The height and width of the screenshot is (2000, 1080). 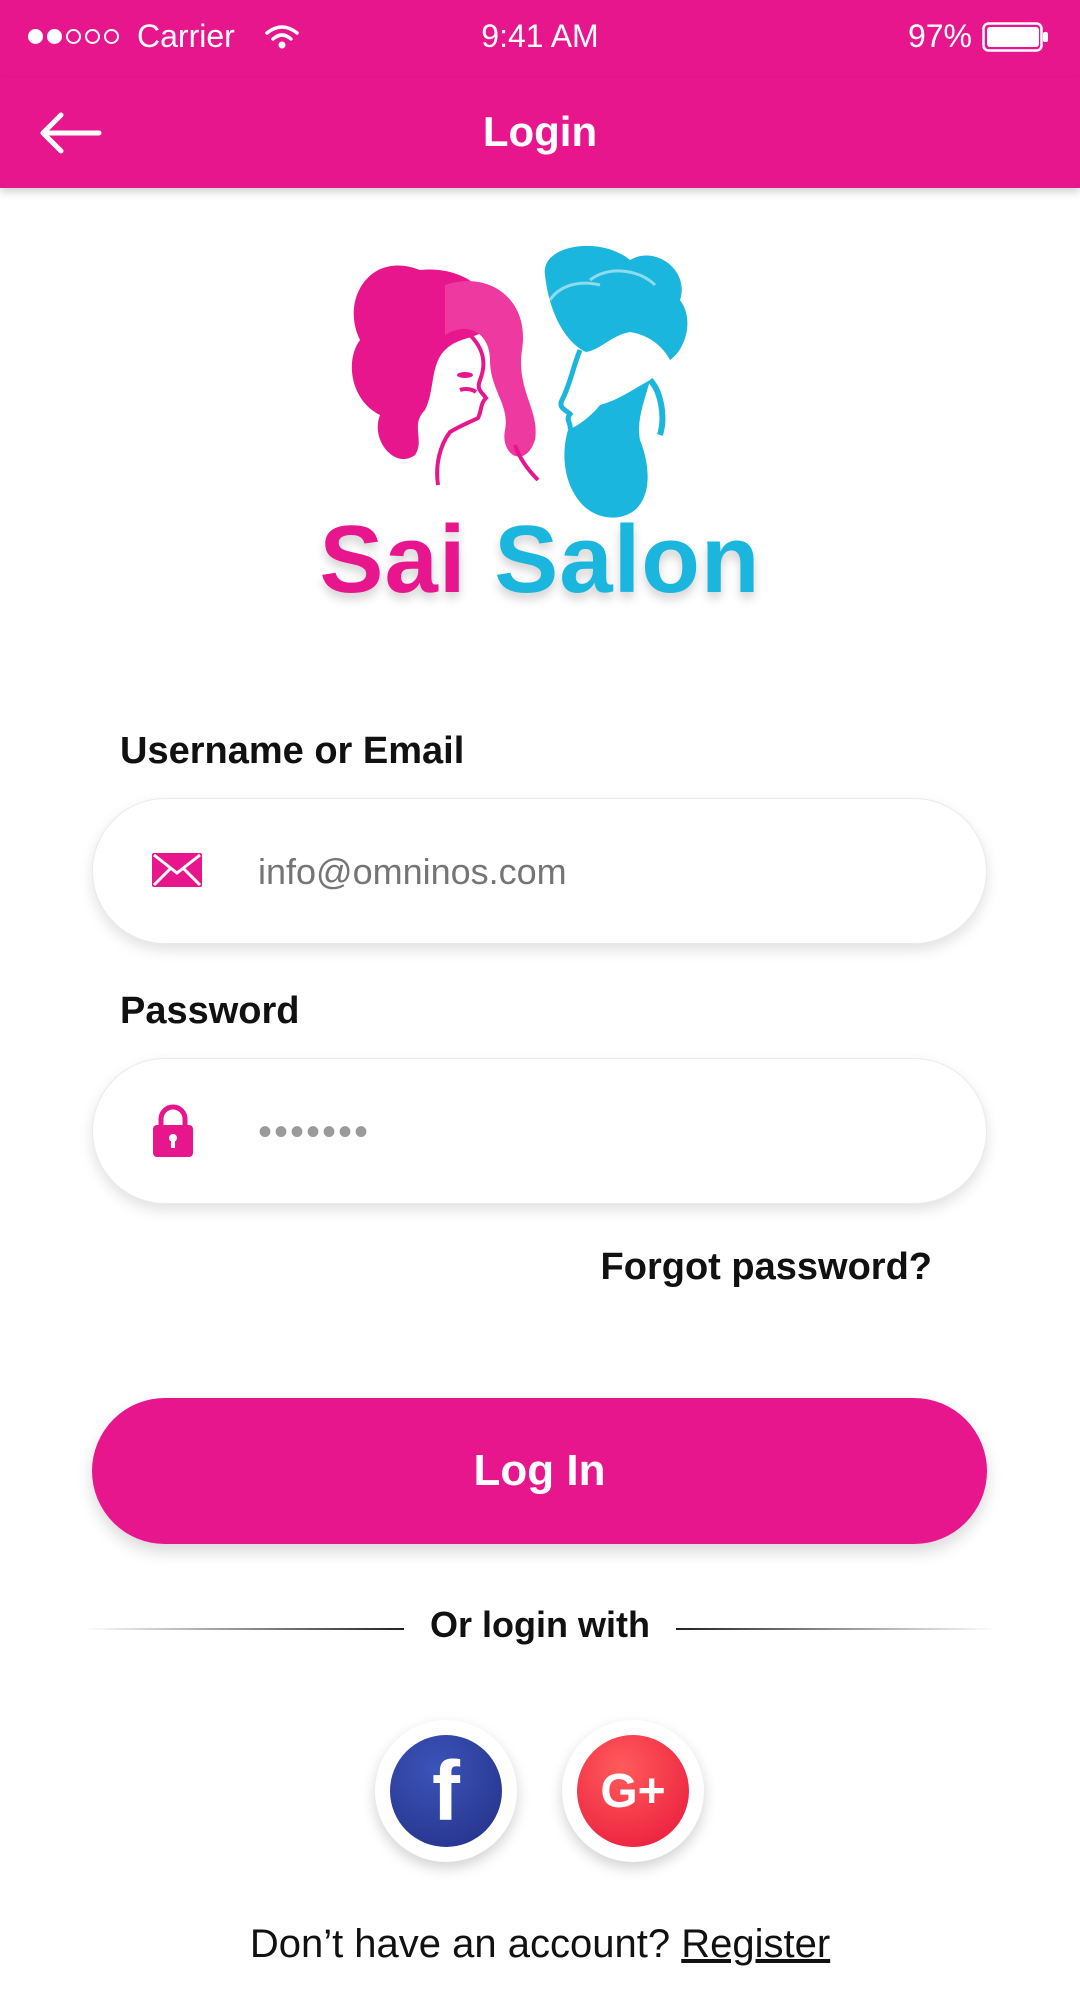 I want to click on brand-word-salon: Salon, so click(x=627, y=559).